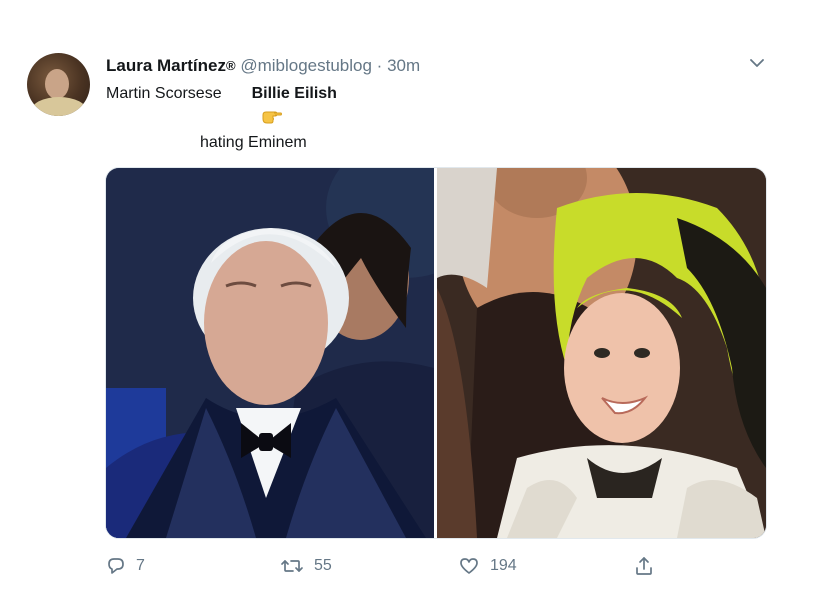  Describe the element at coordinates (164, 93) in the screenshot. I see `label-scorsese: Martin Scorsese` at that location.